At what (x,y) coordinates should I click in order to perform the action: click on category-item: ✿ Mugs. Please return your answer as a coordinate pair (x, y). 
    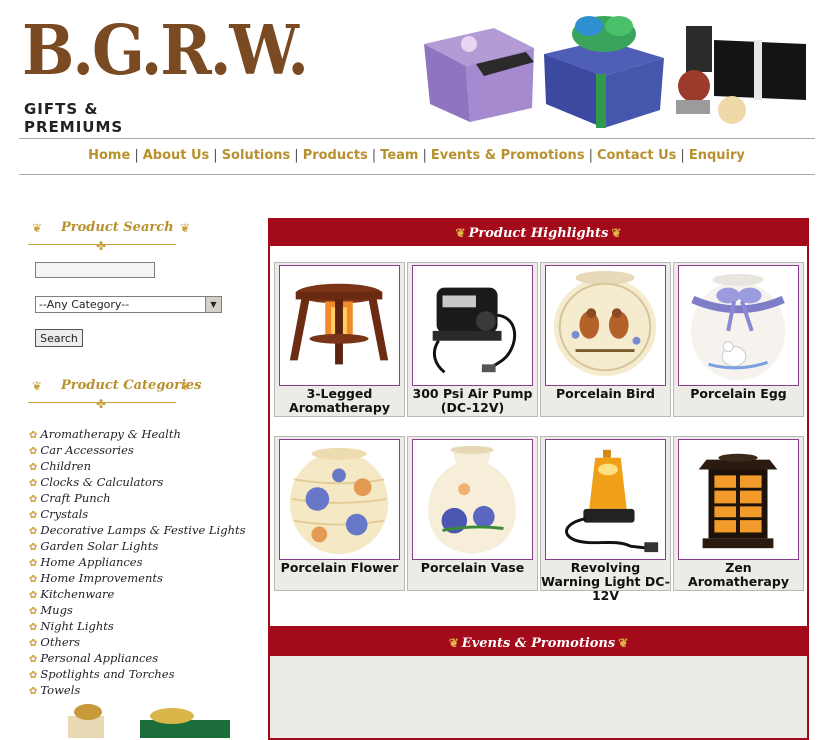
    Looking at the image, I should click on (137, 611).